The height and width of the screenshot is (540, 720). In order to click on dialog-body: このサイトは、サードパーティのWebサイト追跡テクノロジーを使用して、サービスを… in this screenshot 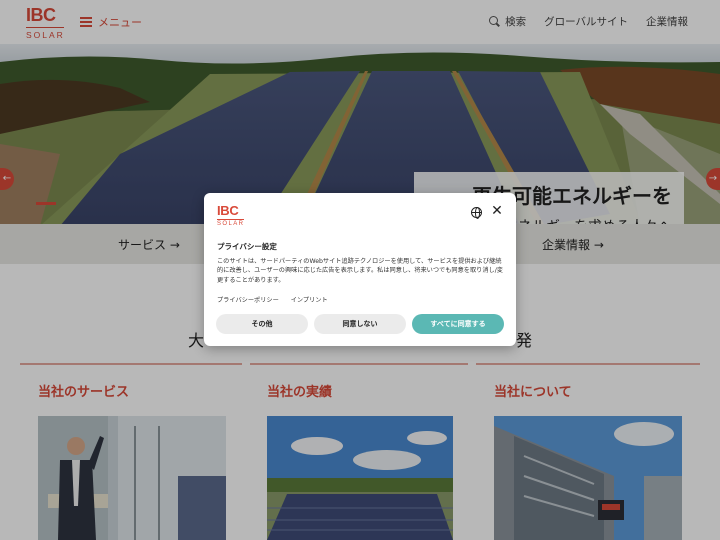, I will do `click(360, 271)`.